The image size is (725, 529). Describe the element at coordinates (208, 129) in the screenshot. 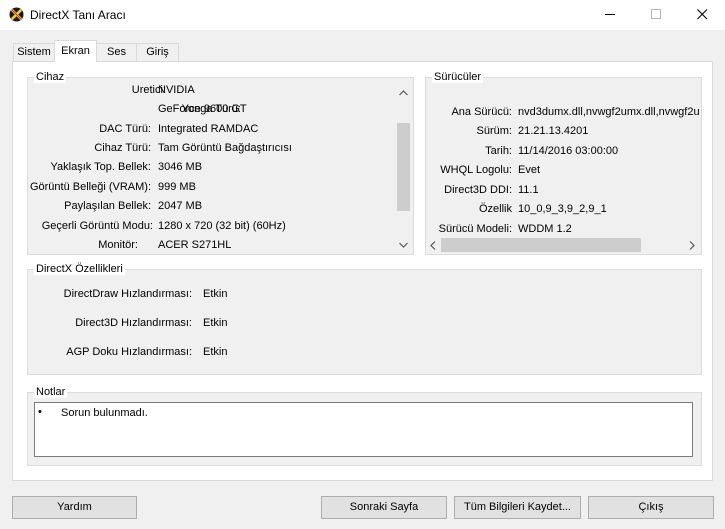

I see `device-value: Integrated RAMDAC` at that location.